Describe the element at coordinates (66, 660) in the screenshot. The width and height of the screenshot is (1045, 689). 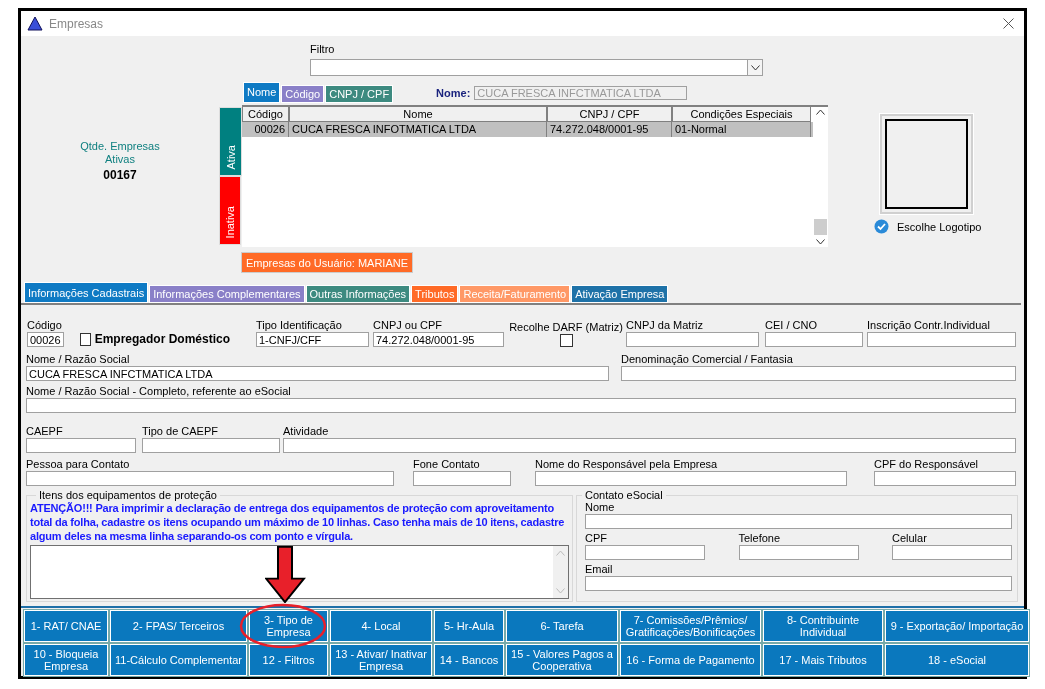
I see `action-button: 10 - Bloqueia Empresa` at that location.